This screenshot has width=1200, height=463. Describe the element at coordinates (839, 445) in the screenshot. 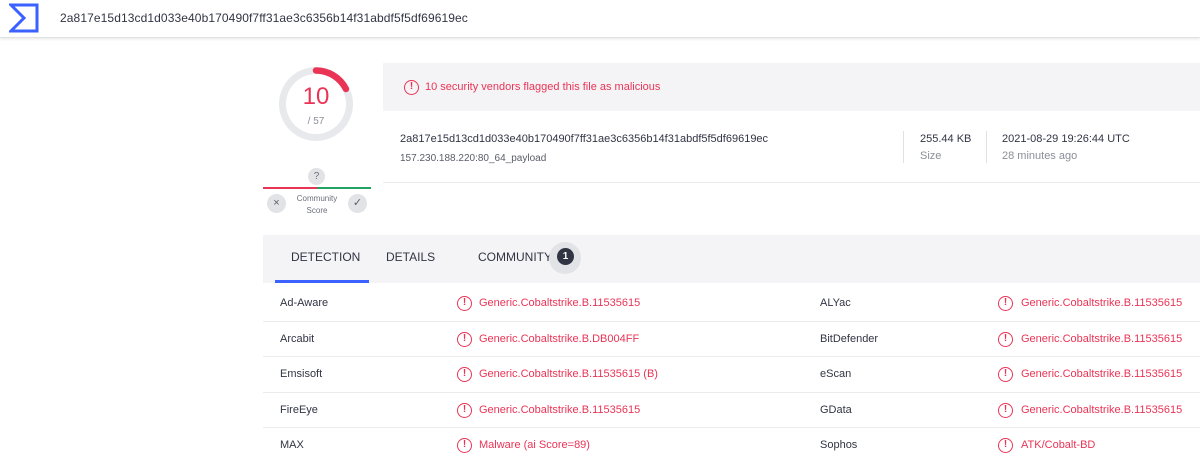

I see `vendor-name: Sophos` at that location.